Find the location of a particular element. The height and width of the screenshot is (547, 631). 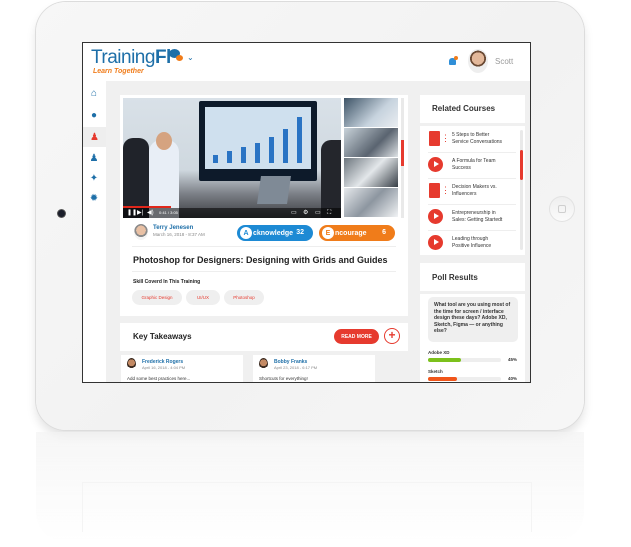

related-courses-title: Related Courses is located at coordinates (464, 108).